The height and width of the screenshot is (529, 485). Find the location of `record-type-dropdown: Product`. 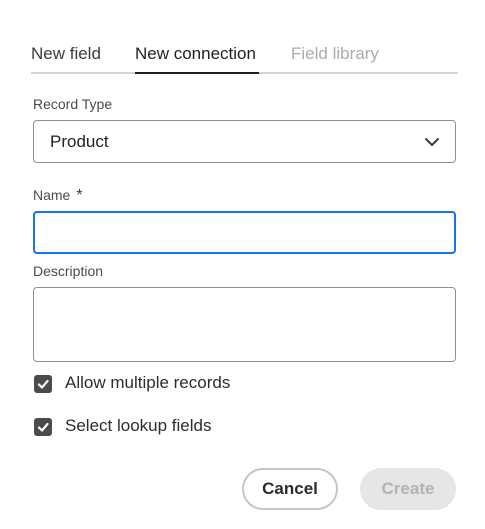

record-type-dropdown: Product is located at coordinates (244, 141).